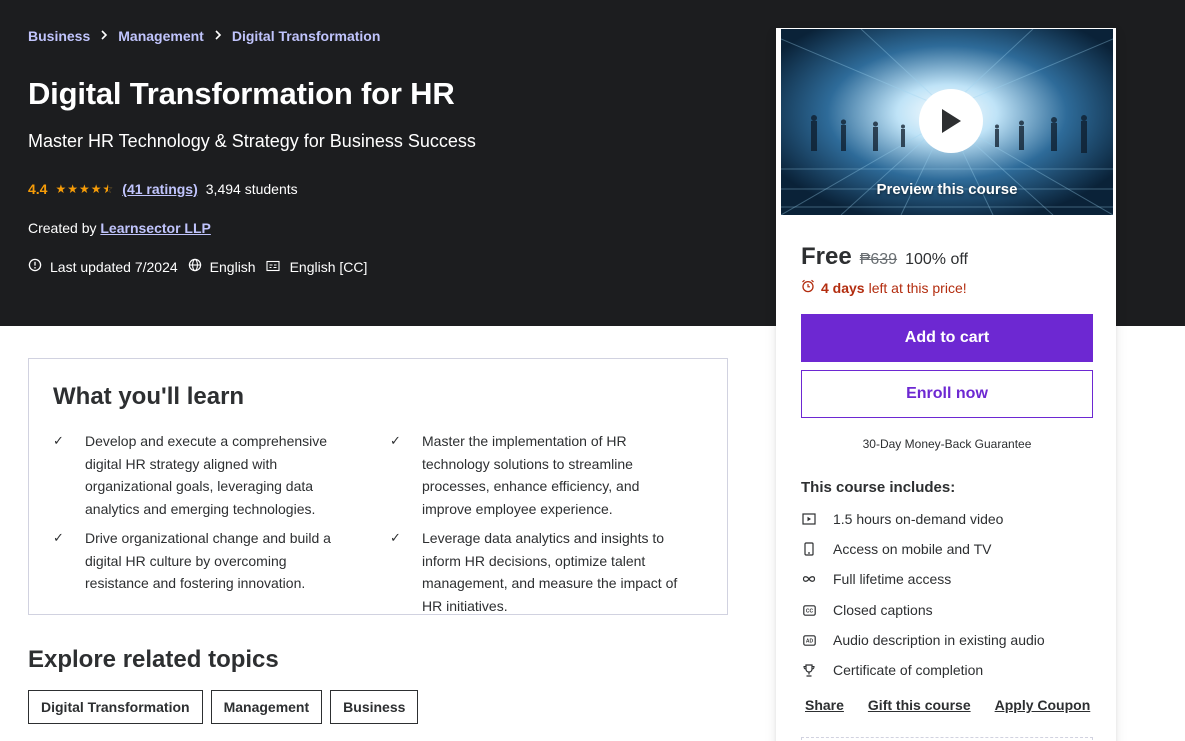 The height and width of the screenshot is (741, 1185). Describe the element at coordinates (1043, 705) in the screenshot. I see `apply-coupon-link: Apply Coupon` at that location.